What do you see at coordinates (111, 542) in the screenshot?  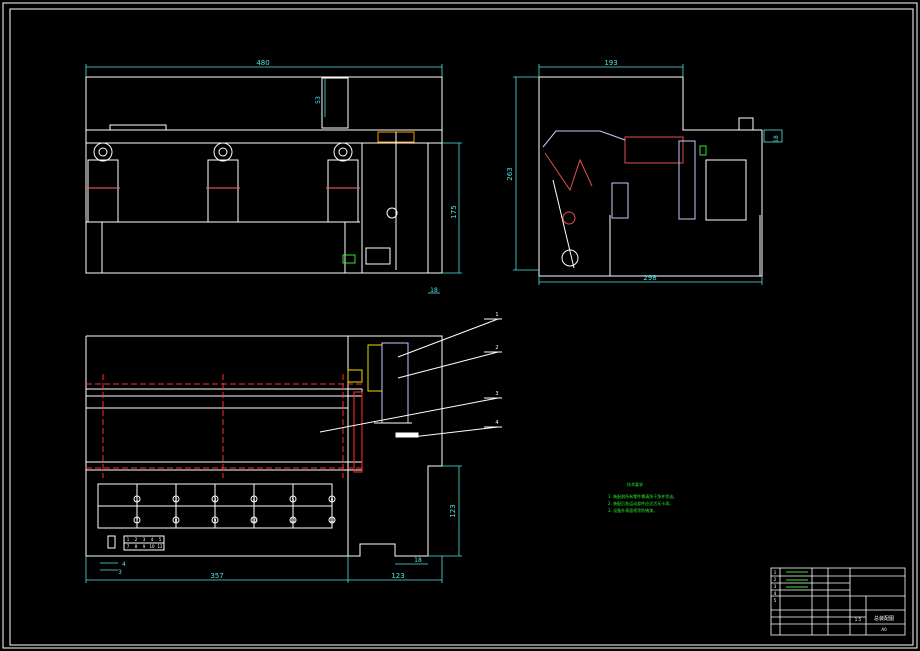 I see `plan-legend-marker` at bounding box center [111, 542].